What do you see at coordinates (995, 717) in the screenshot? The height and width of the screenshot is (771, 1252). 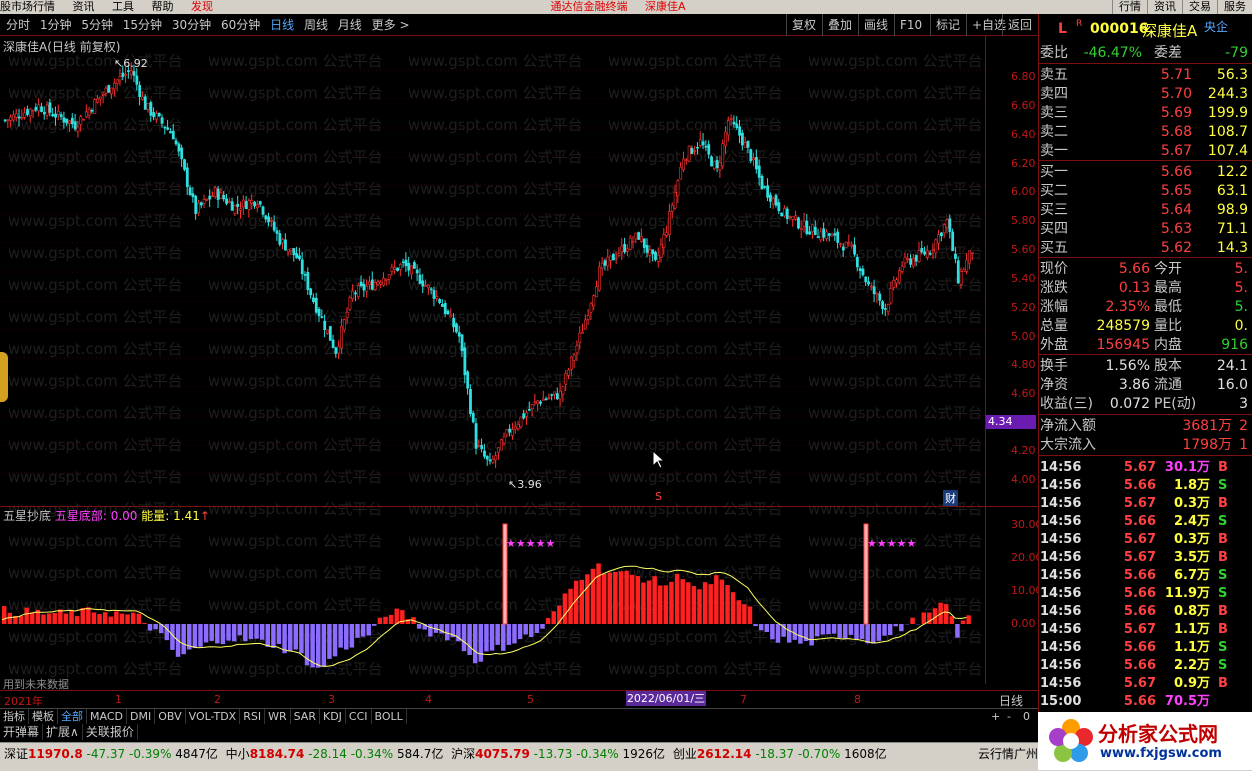 I see `add-pane-button: +` at bounding box center [995, 717].